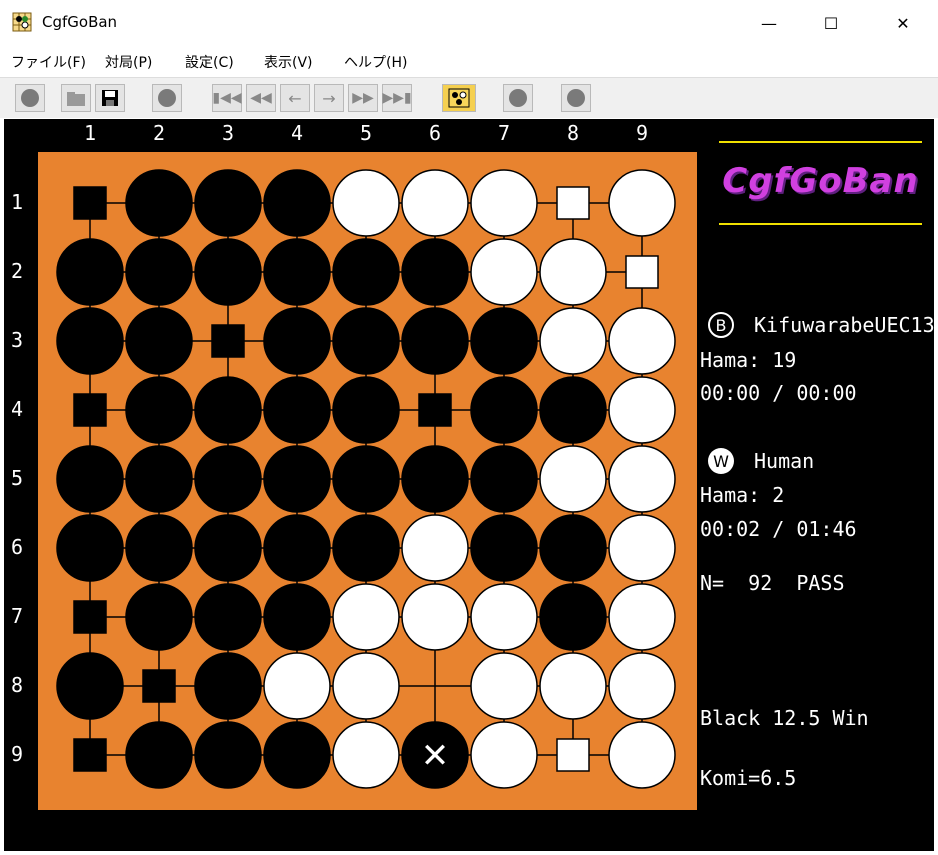  I want to click on back-10-button: ◀◀, so click(261, 98).